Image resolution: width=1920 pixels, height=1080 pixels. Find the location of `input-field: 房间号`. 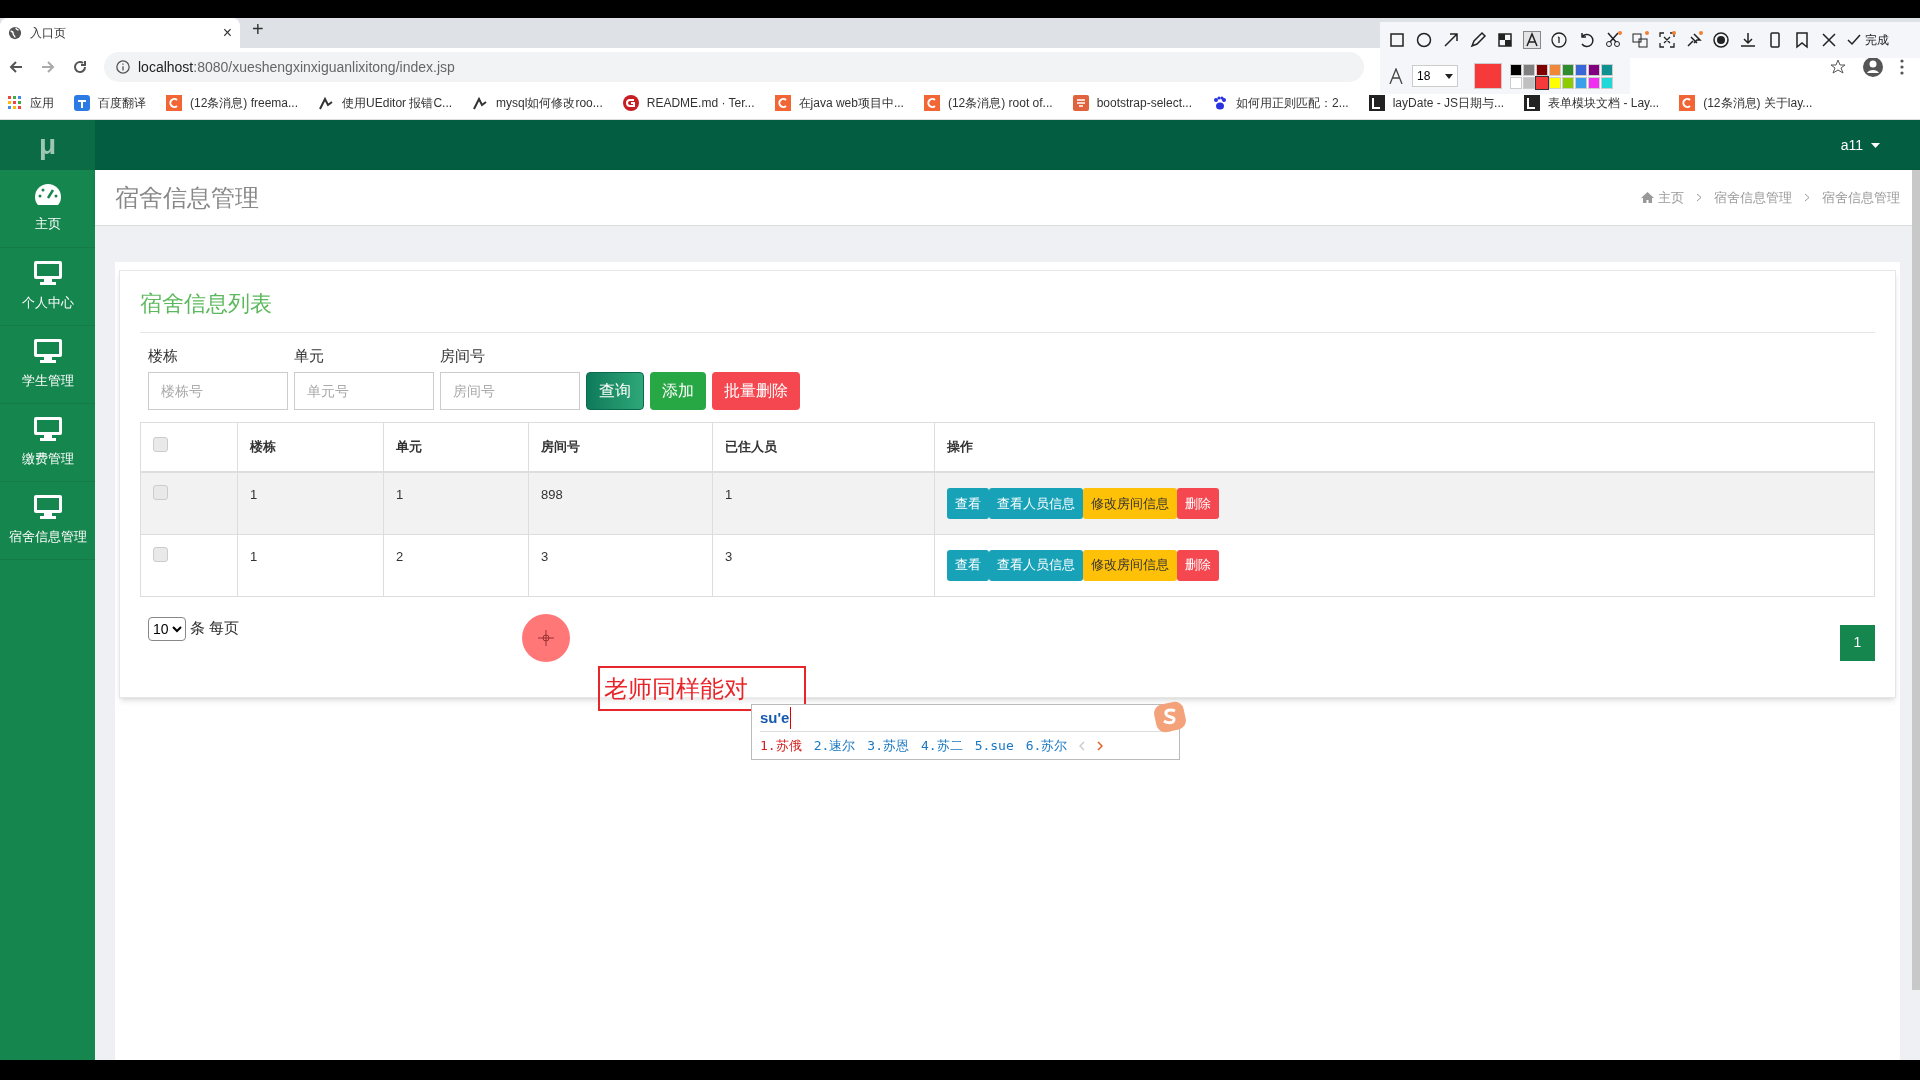

input-field: 房间号 is located at coordinates (510, 390).